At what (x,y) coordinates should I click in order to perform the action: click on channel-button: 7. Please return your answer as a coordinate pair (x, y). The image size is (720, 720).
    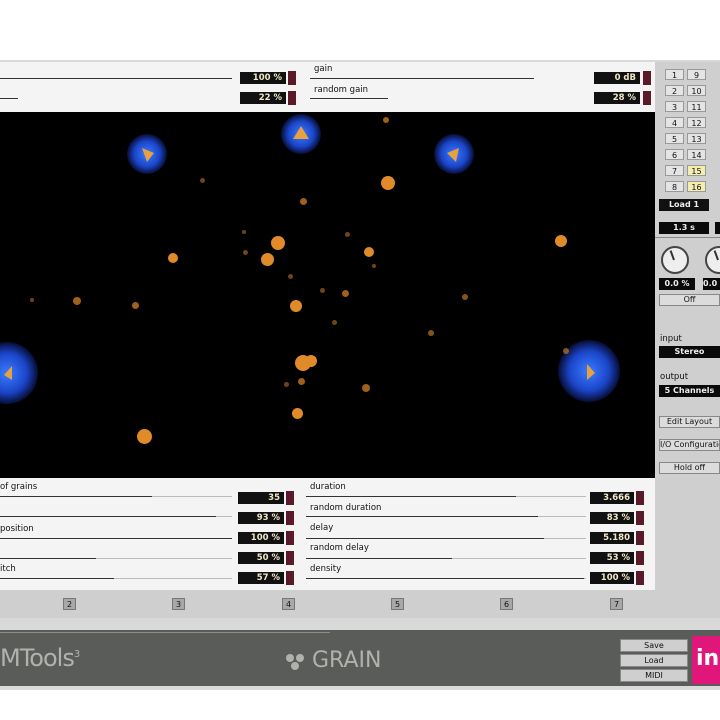
    Looking at the image, I should click on (616, 604).